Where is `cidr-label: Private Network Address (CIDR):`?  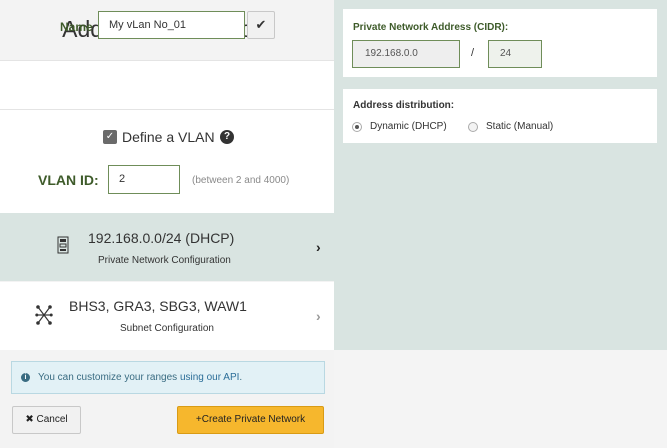 cidr-label: Private Network Address (CIDR): is located at coordinates (431, 27).